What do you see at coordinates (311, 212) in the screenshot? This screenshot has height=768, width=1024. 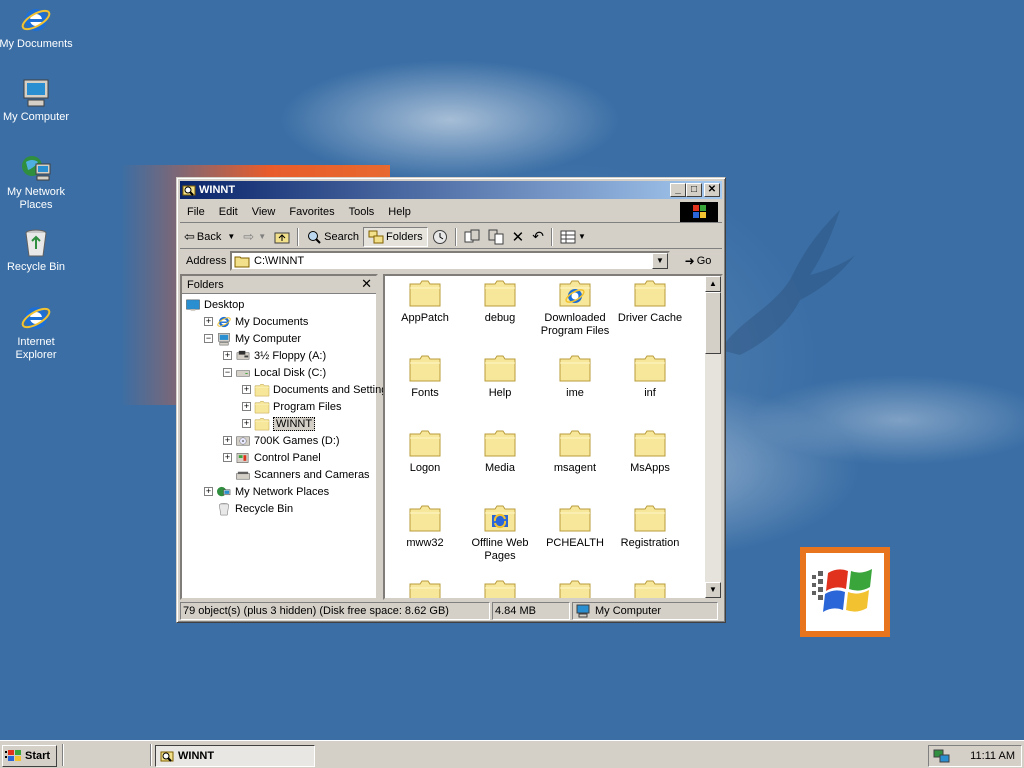 I see `menu-favorites: Favorites` at bounding box center [311, 212].